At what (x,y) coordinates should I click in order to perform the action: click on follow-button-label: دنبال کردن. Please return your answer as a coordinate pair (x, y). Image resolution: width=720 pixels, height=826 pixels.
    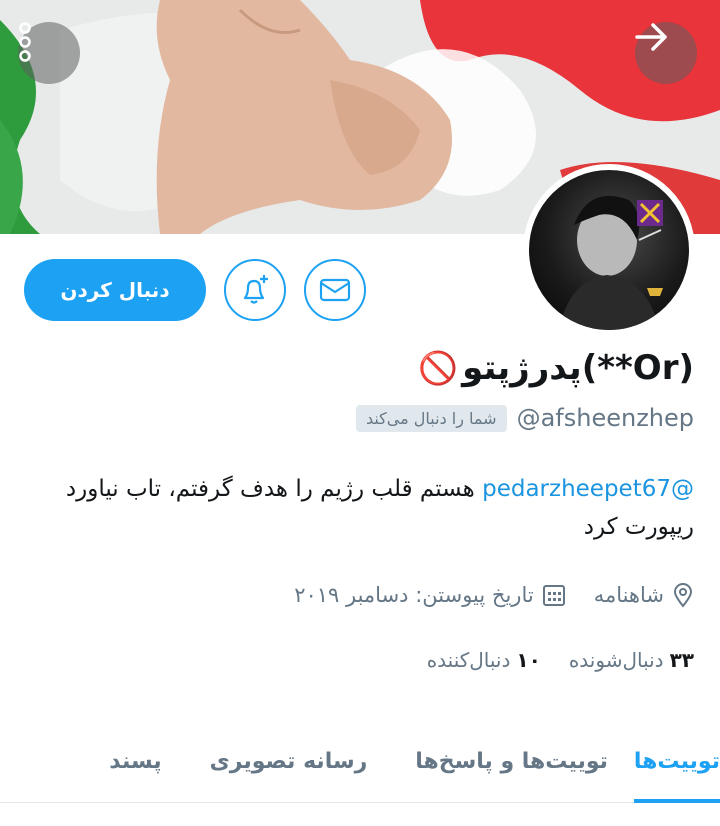
    Looking at the image, I should click on (115, 290).